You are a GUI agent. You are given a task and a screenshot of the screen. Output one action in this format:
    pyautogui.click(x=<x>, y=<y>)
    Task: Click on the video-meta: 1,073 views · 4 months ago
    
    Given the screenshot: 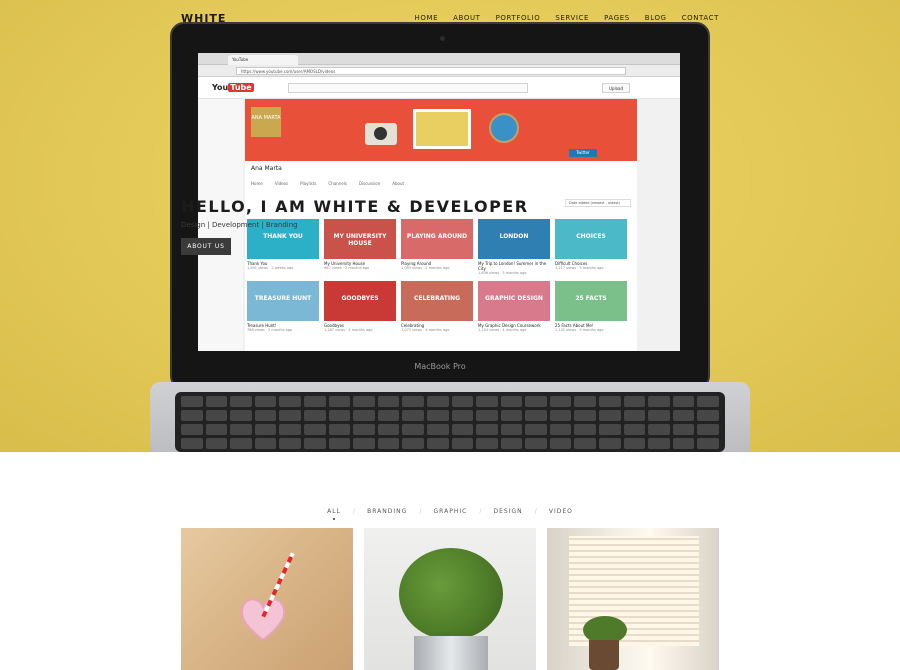 What is the action you would take?
    pyautogui.click(x=425, y=330)
    